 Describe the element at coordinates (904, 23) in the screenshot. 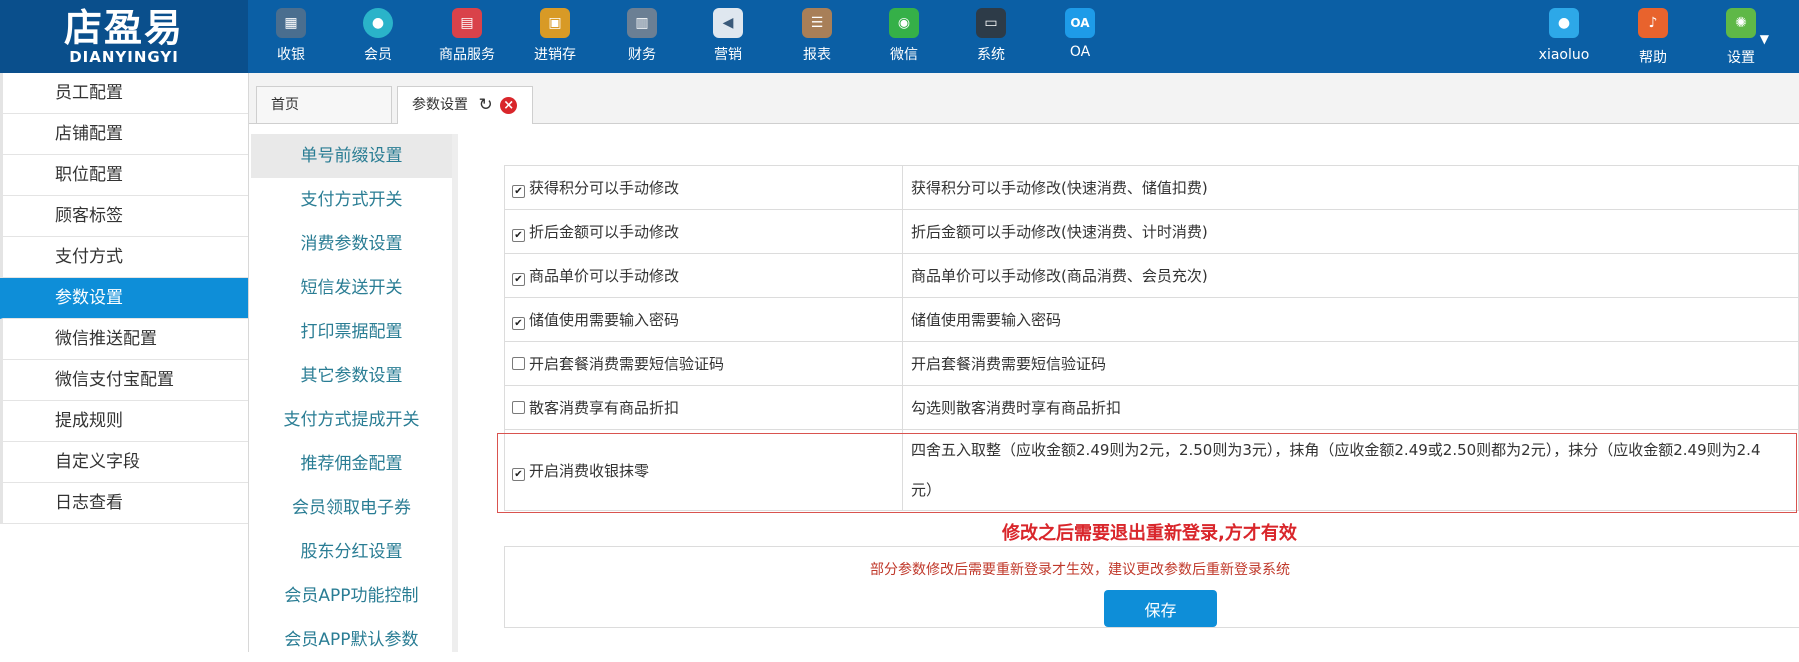

I see `wechat-icon: ◉` at that location.